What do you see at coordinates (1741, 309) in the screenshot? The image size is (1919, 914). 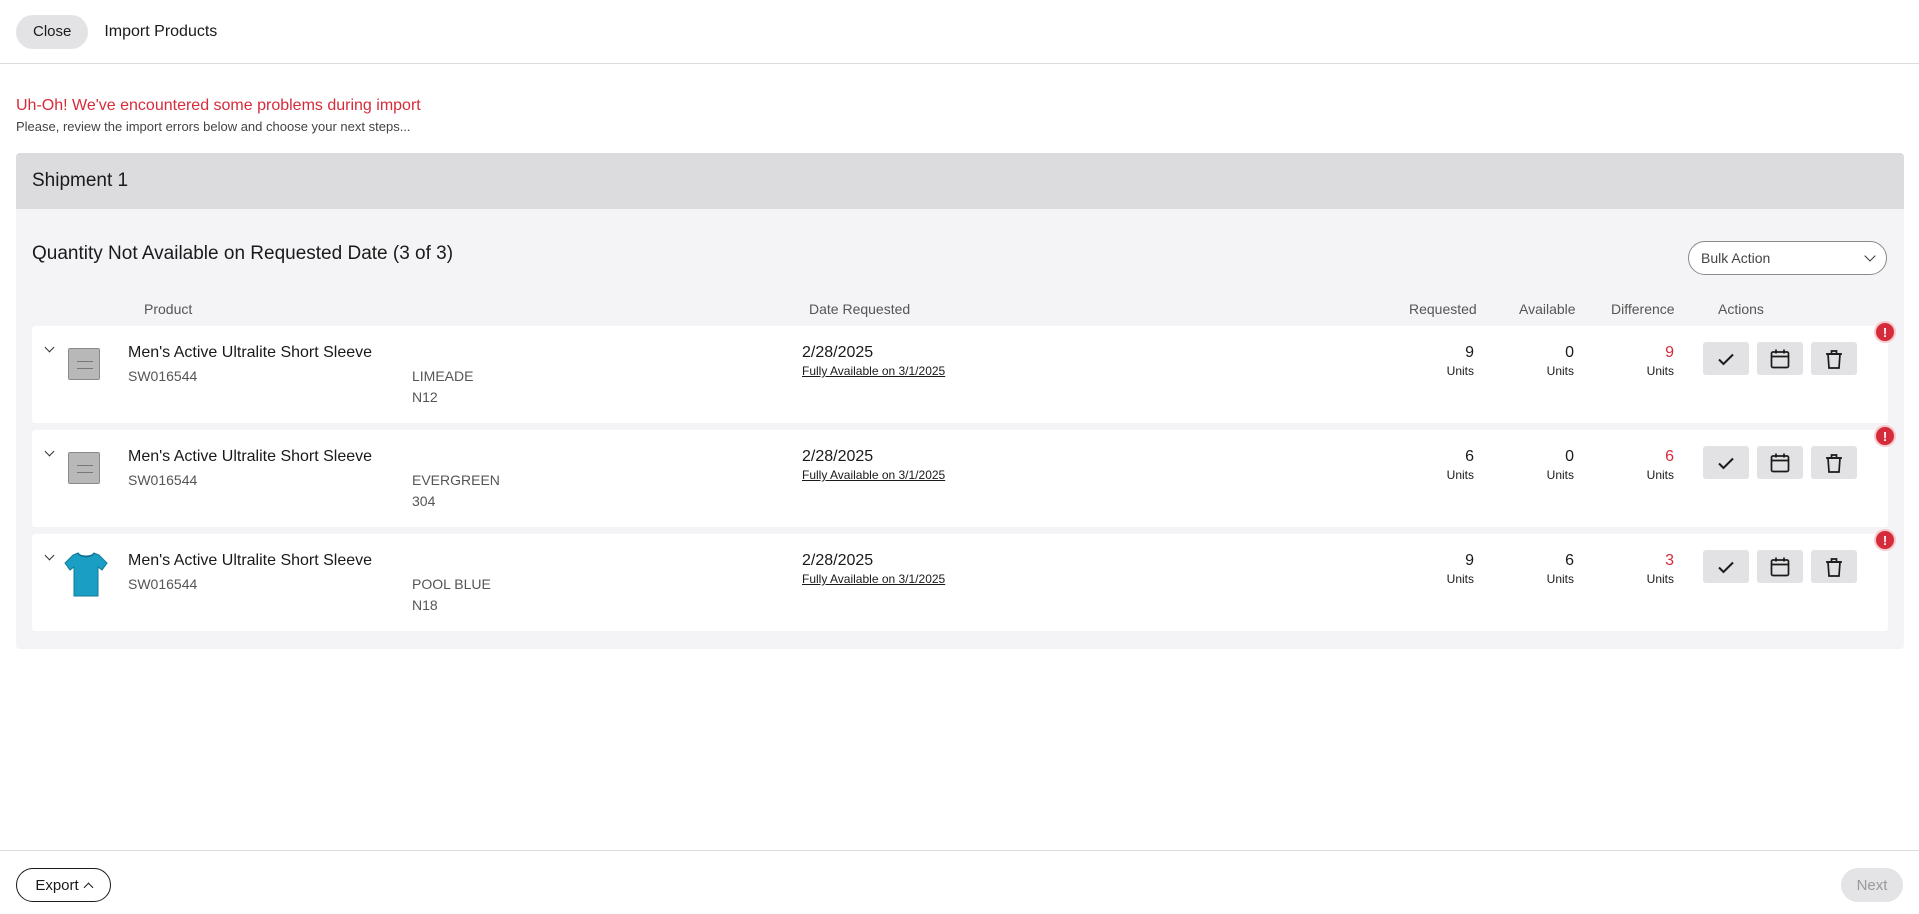 I see `column-header-actions: Actions` at bounding box center [1741, 309].